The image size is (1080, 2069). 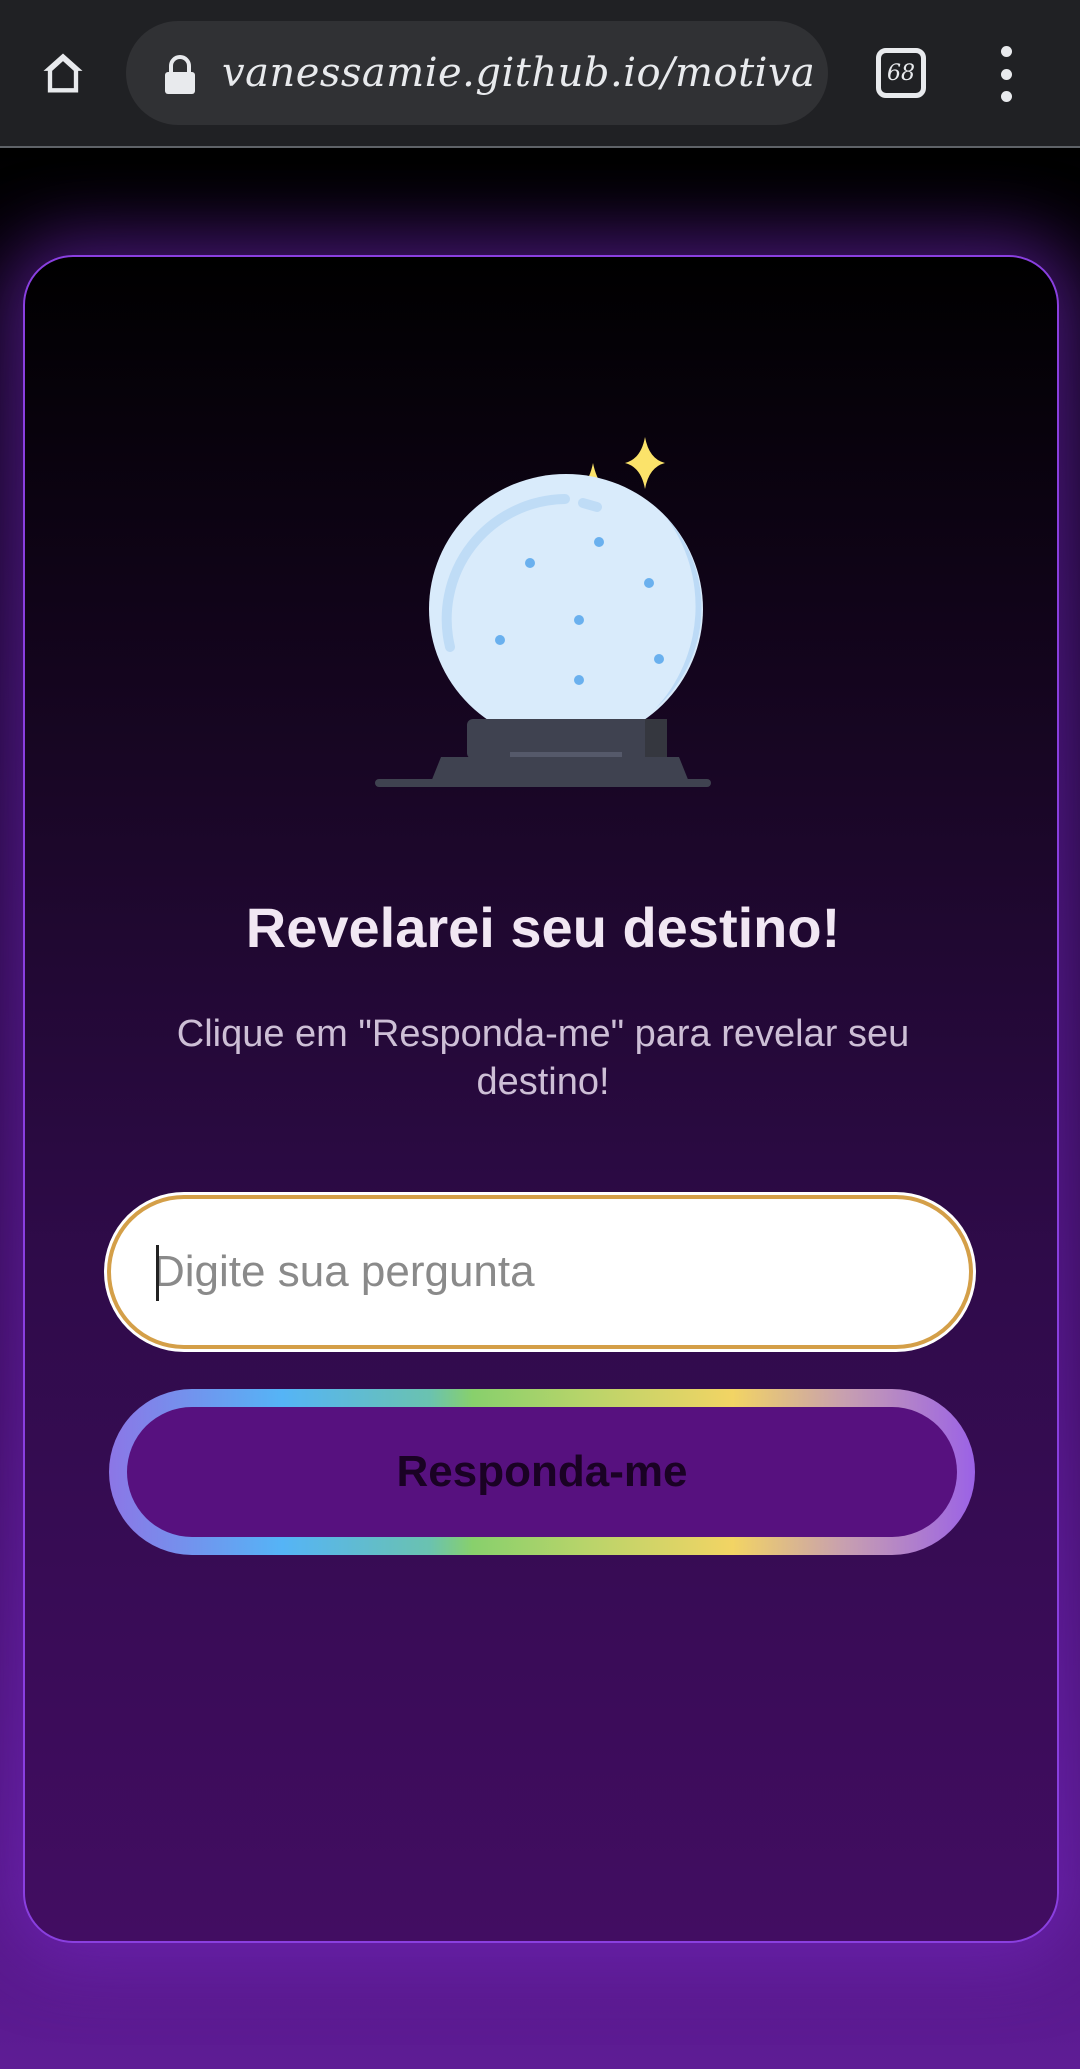 I want to click on crystal-ball-icon, so click(x=543, y=612).